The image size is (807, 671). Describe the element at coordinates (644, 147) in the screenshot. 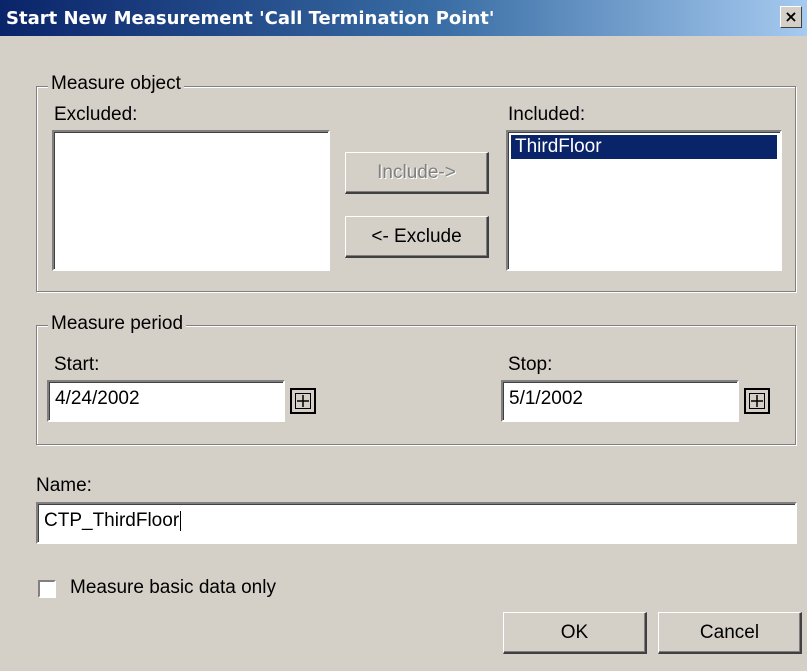

I see `list-item: ThirdFloor` at that location.